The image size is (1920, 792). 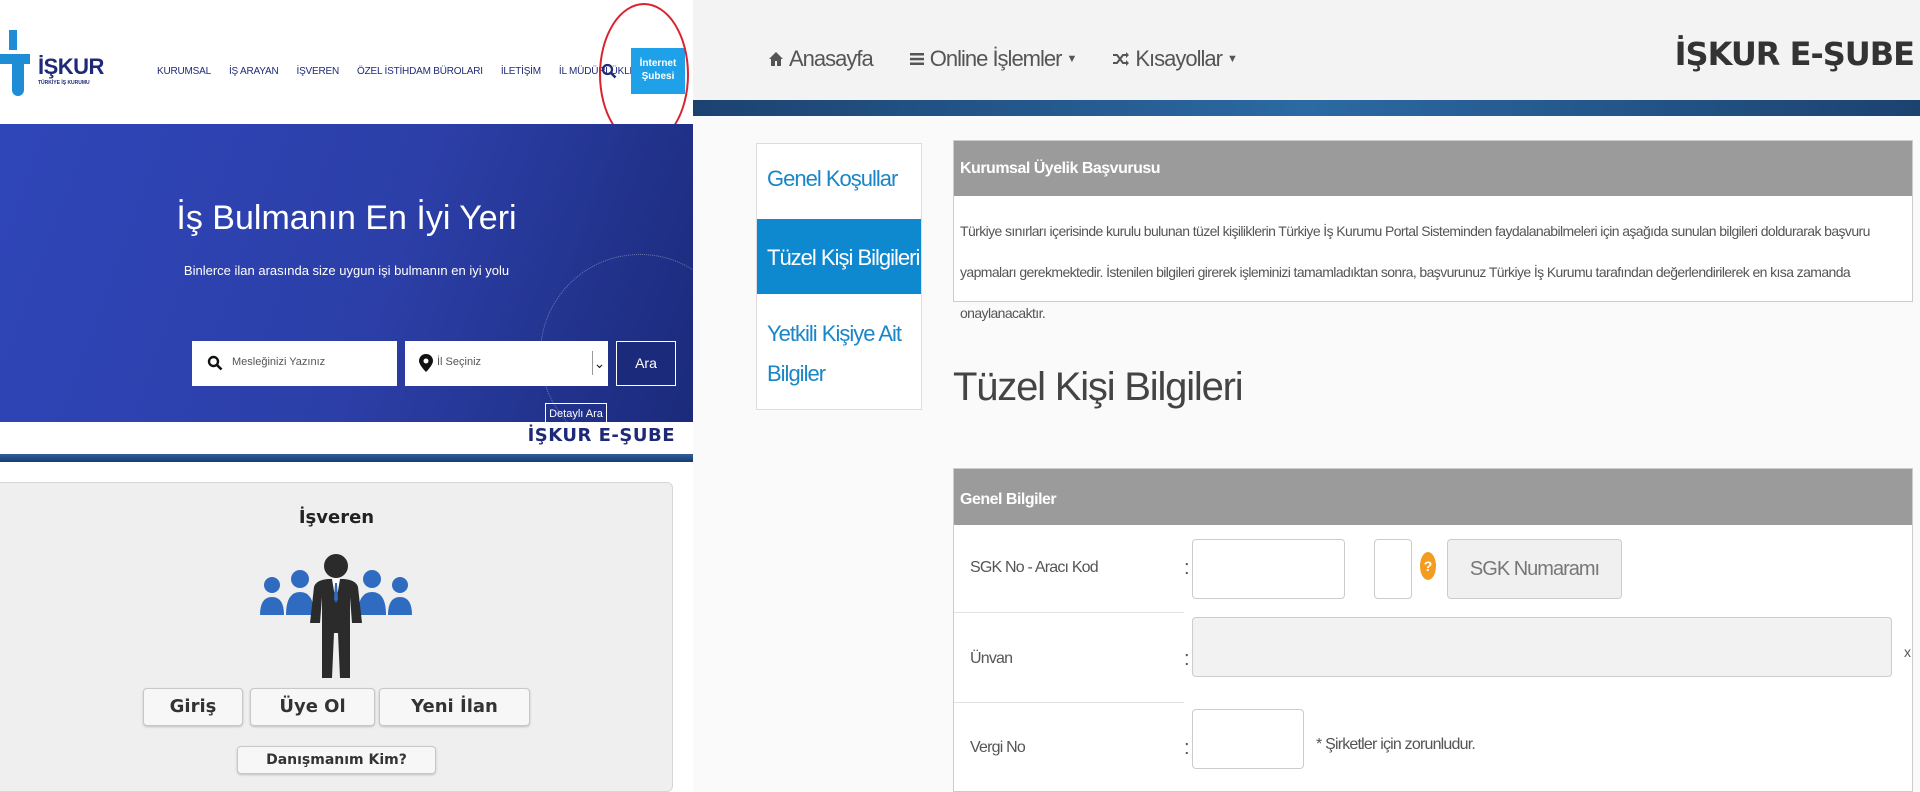 I want to click on map-marker-icon, so click(x=426, y=363).